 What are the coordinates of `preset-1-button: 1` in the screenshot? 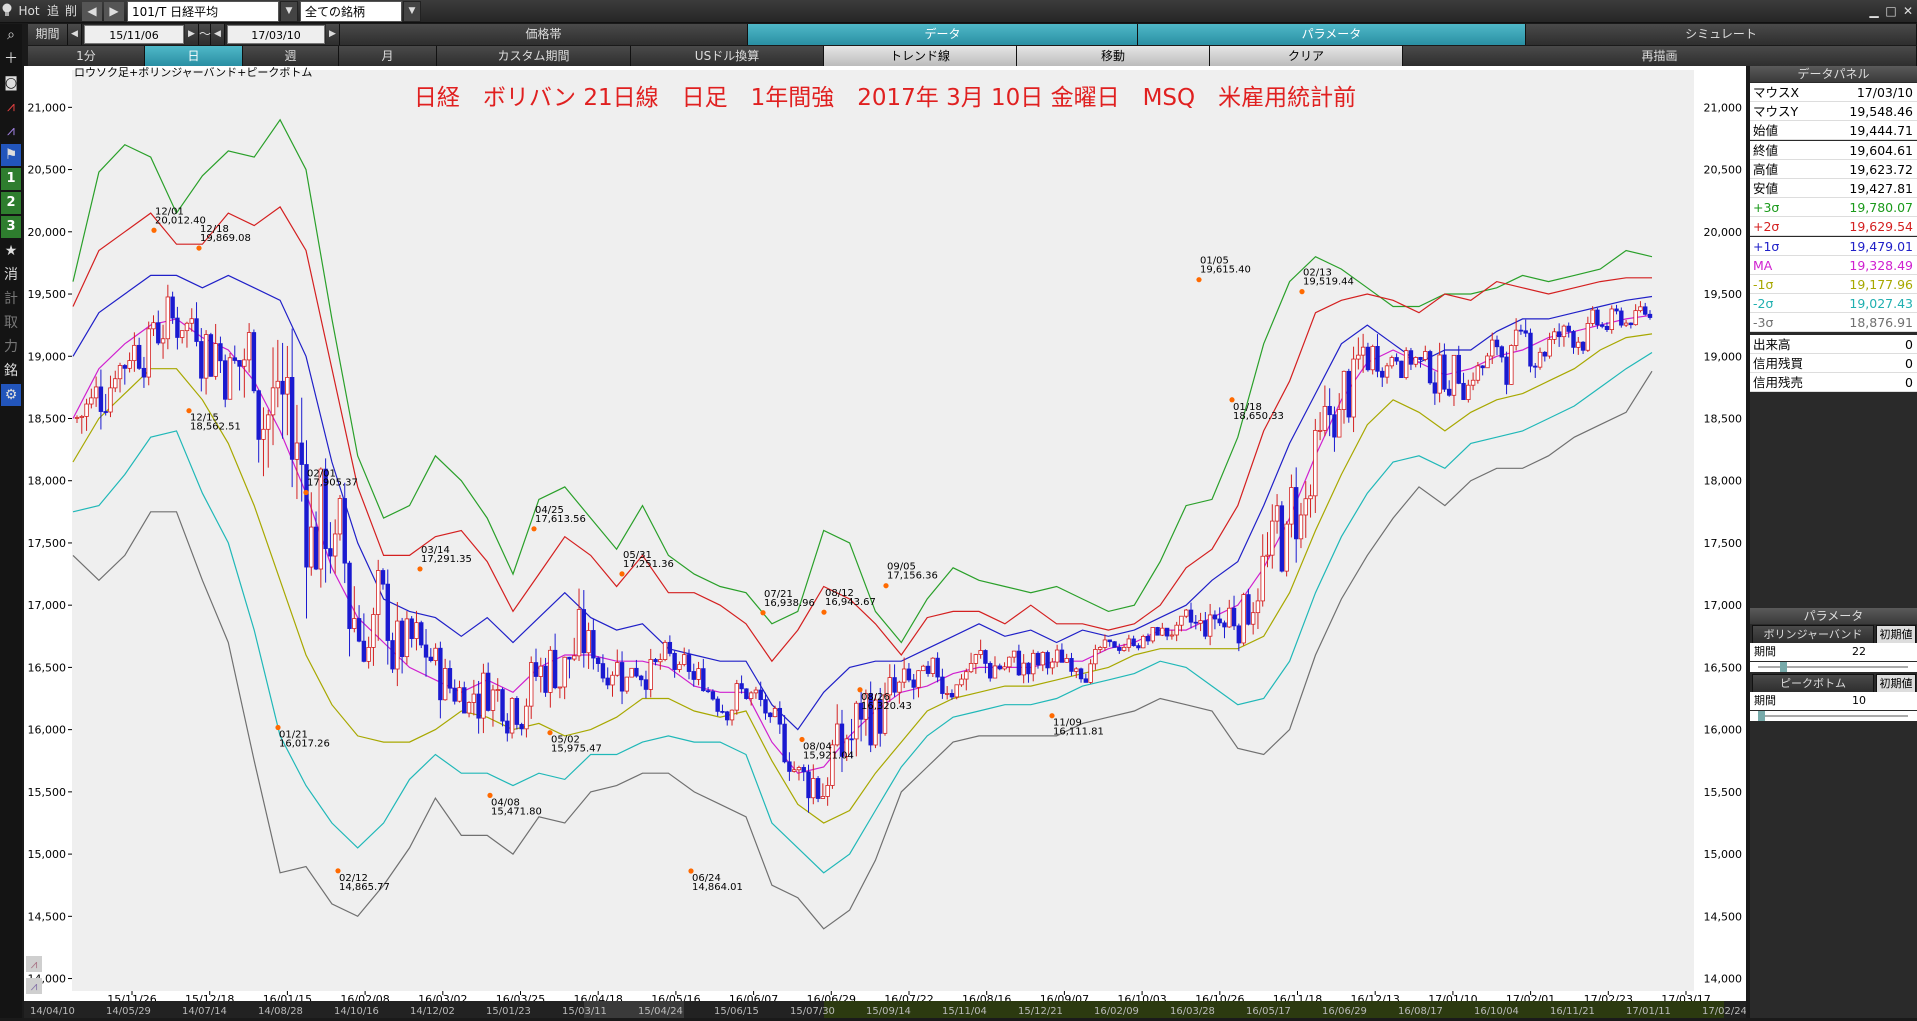 It's located at (11, 179).